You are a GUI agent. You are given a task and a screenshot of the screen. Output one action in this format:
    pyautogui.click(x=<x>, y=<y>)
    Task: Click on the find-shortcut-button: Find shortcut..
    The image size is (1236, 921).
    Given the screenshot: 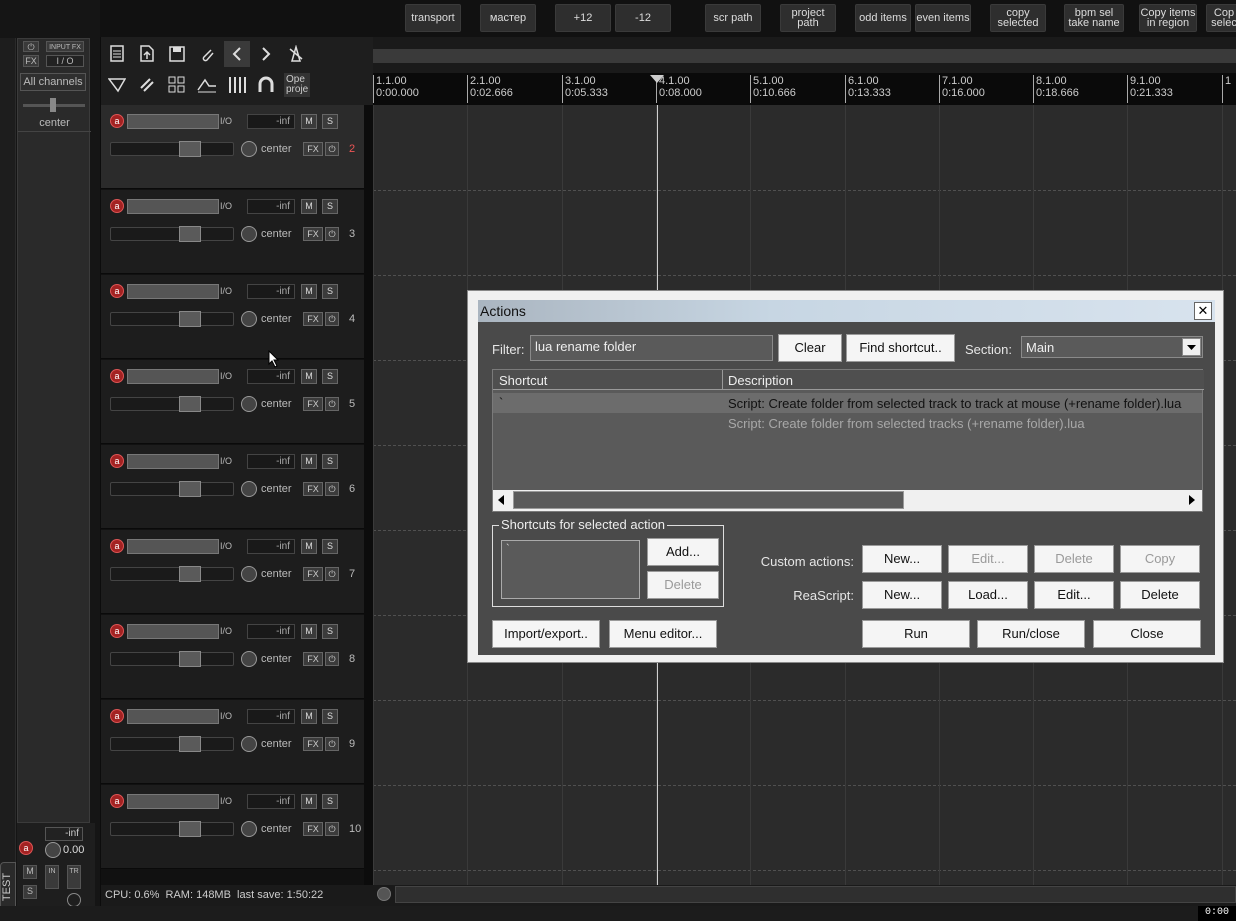 What is the action you would take?
    pyautogui.click(x=900, y=348)
    